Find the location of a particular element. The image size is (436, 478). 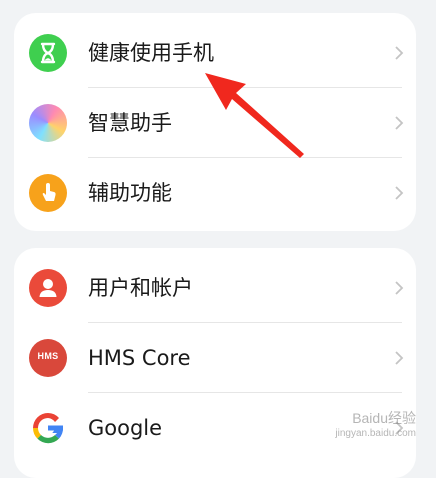

hms-icon-text: HMS is located at coordinates (48, 356).